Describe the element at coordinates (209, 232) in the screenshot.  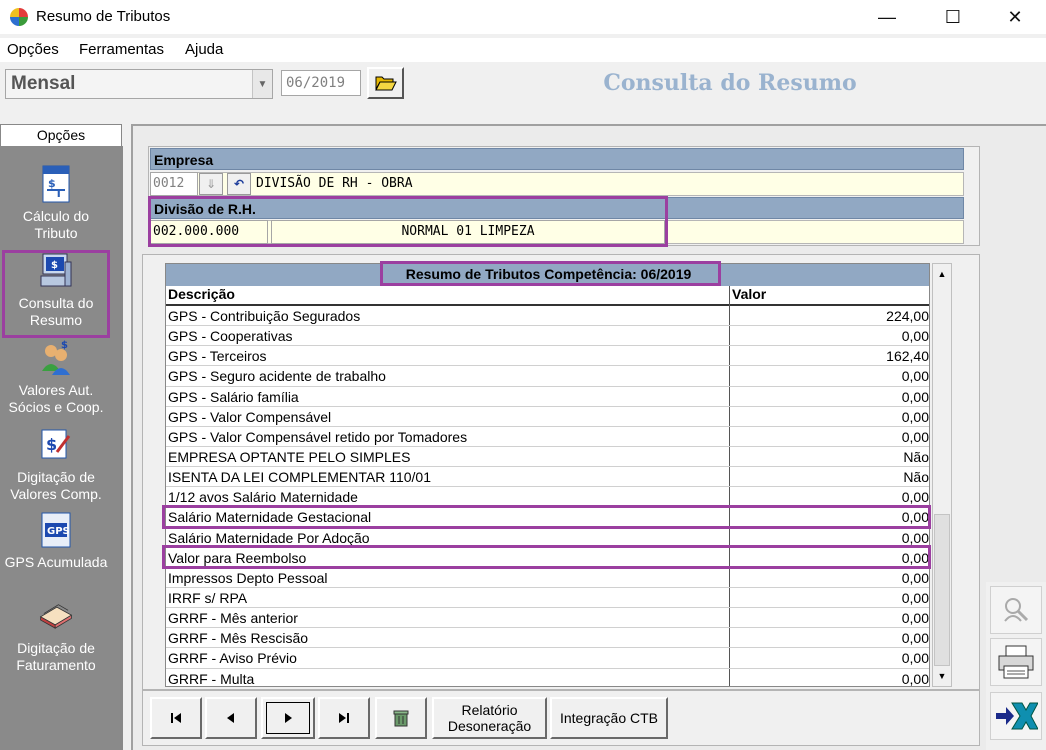
I see `divisao-code-field: 002.000.000` at that location.